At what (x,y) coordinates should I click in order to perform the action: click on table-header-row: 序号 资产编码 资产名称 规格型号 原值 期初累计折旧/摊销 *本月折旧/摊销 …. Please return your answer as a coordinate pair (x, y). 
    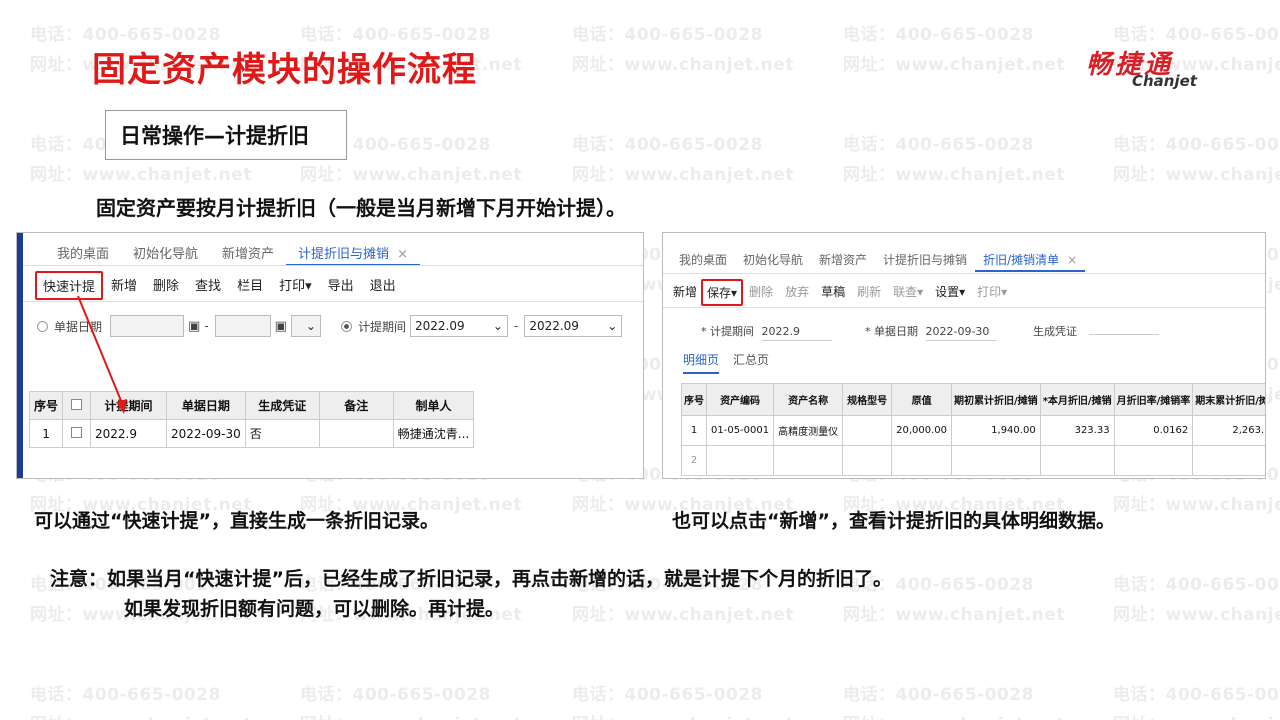
    Looking at the image, I should click on (973, 399).